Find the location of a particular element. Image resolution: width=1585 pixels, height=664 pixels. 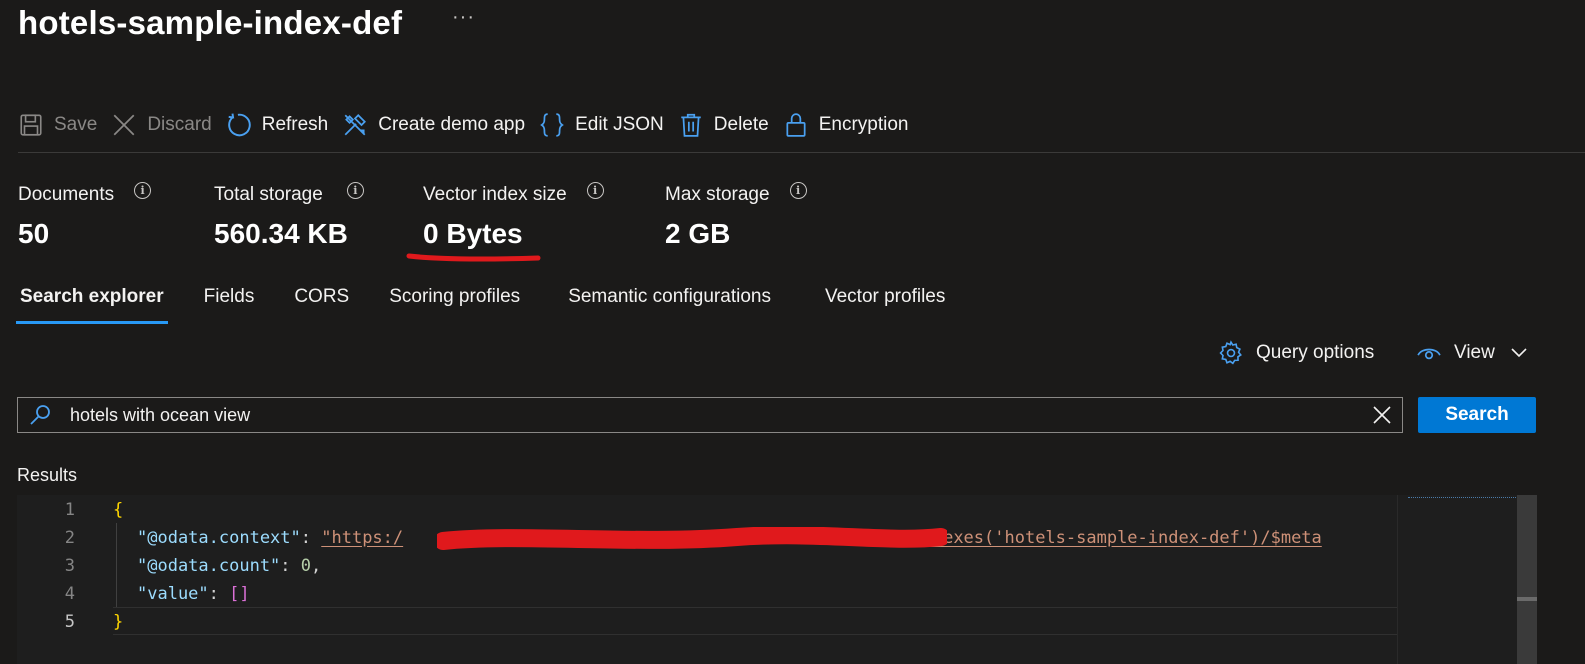

query-options-label: Query options is located at coordinates (1315, 352).